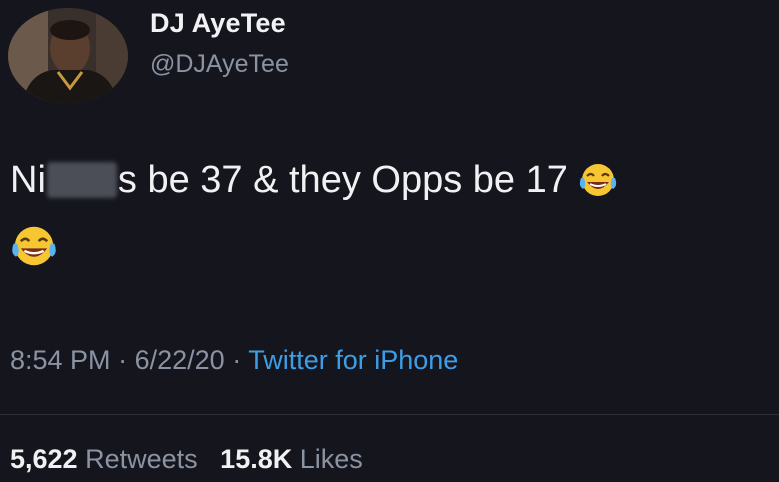 The height and width of the screenshot is (482, 779). Describe the element at coordinates (353, 360) in the screenshot. I see `tweet-source-link: Twitter for iPhone` at that location.